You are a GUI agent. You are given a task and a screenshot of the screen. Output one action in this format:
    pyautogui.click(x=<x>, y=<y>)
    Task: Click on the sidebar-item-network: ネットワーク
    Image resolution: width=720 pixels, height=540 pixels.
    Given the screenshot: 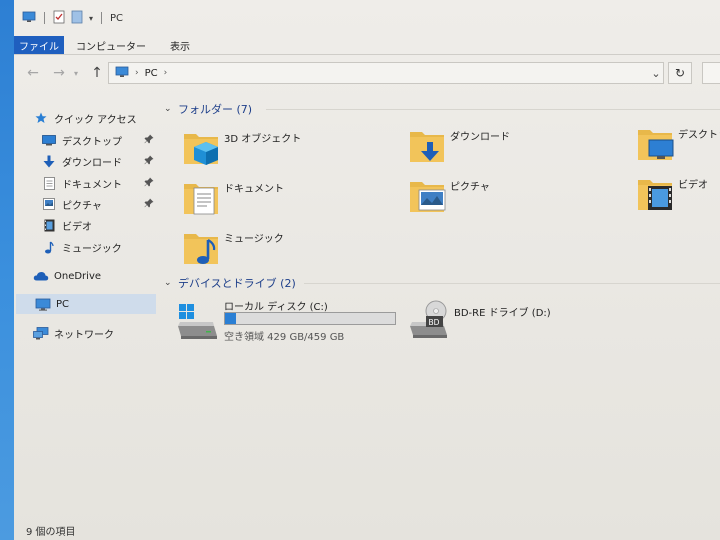 What is the action you would take?
    pyautogui.click(x=94, y=333)
    